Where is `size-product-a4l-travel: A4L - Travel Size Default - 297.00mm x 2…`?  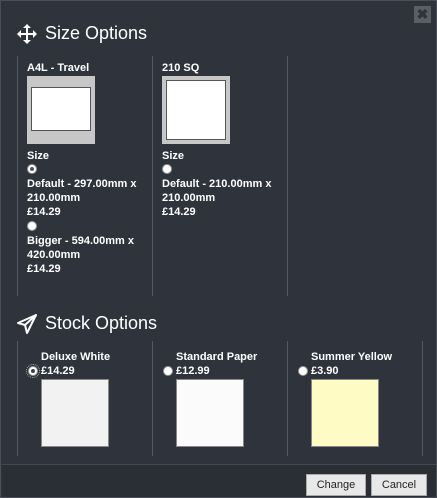 size-product-a4l-travel: A4L - Travel Size Default - 297.00mm x 2… is located at coordinates (85, 176).